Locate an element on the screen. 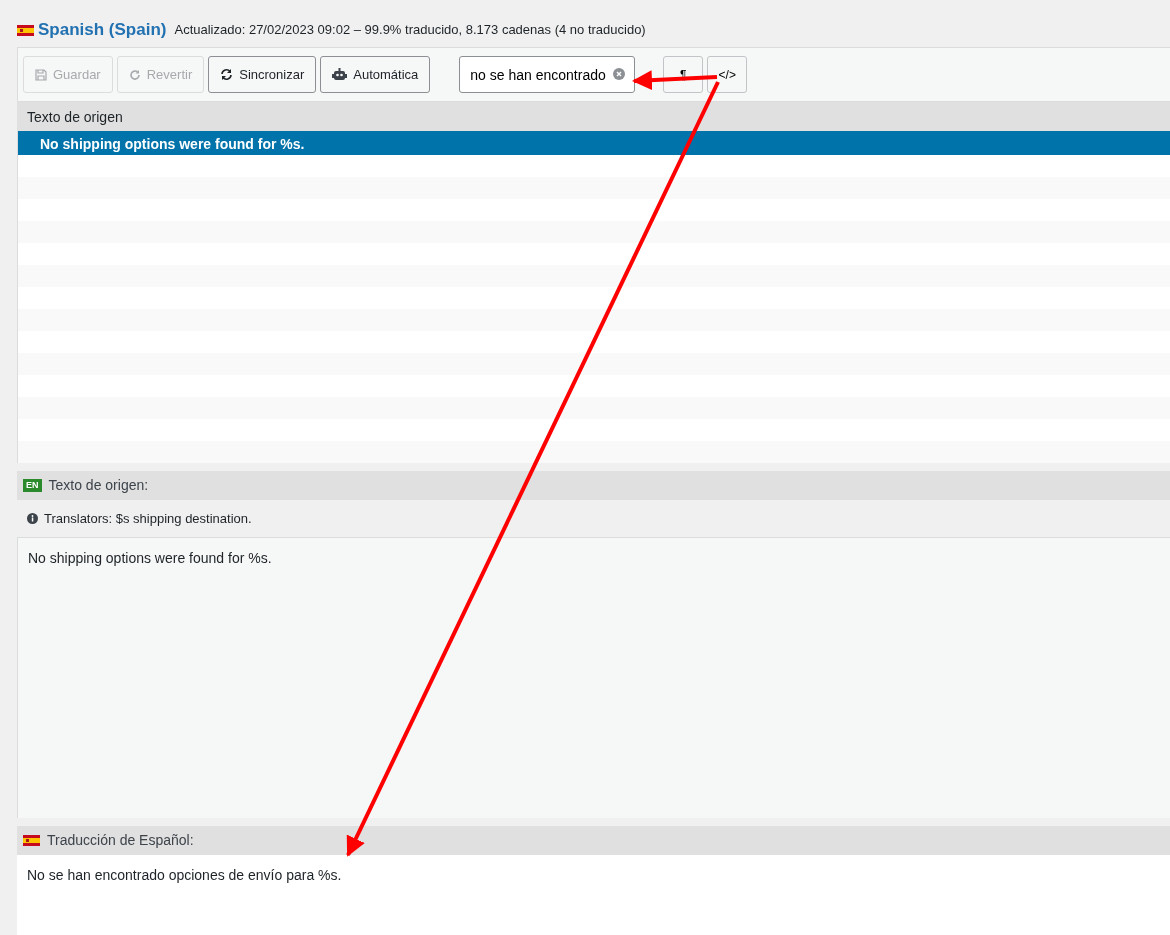  column-header: Texto de origen is located at coordinates (593, 116).